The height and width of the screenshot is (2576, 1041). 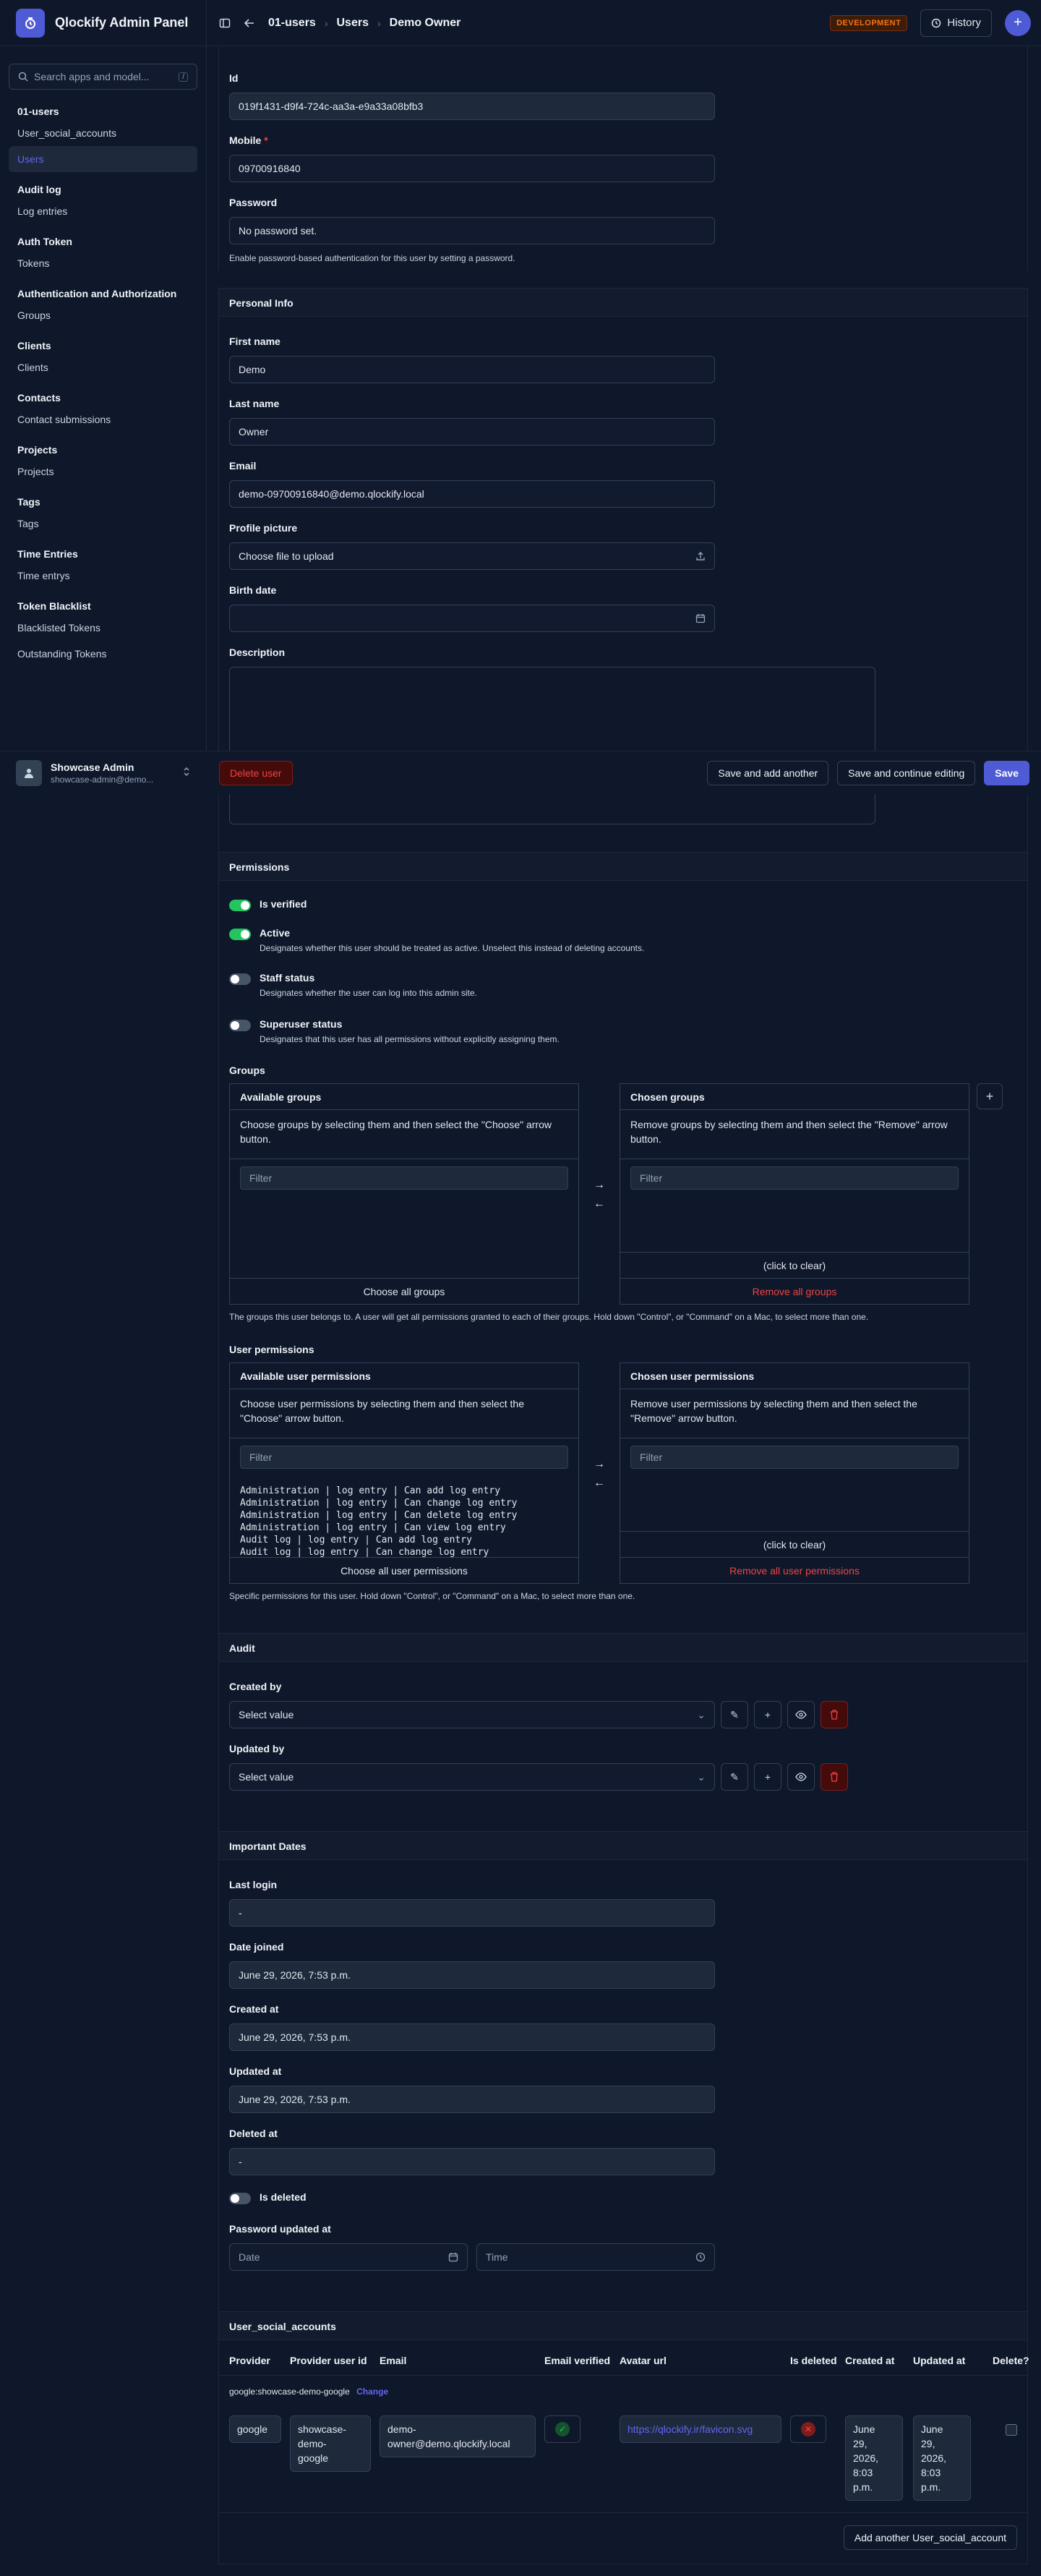 What do you see at coordinates (701, 1714) in the screenshot?
I see `chevron-down-icon: ⌄` at bounding box center [701, 1714].